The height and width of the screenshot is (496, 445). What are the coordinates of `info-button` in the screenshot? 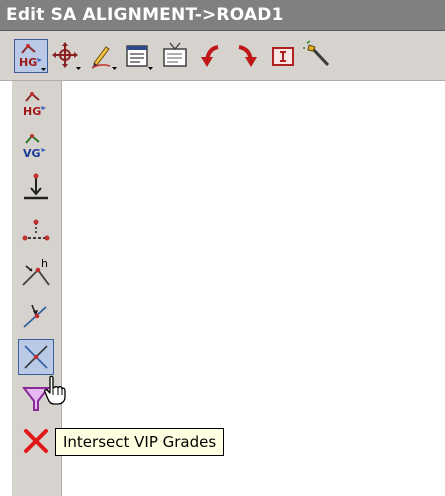 It's located at (283, 56).